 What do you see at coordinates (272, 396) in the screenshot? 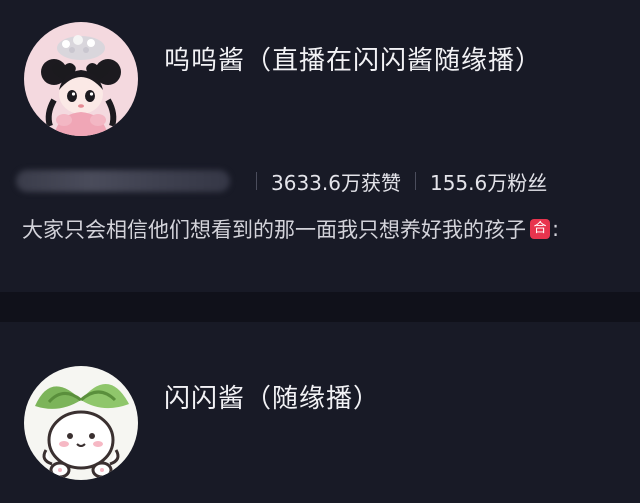
I see `account-name: 闪闪酱（随缘播）` at bounding box center [272, 396].